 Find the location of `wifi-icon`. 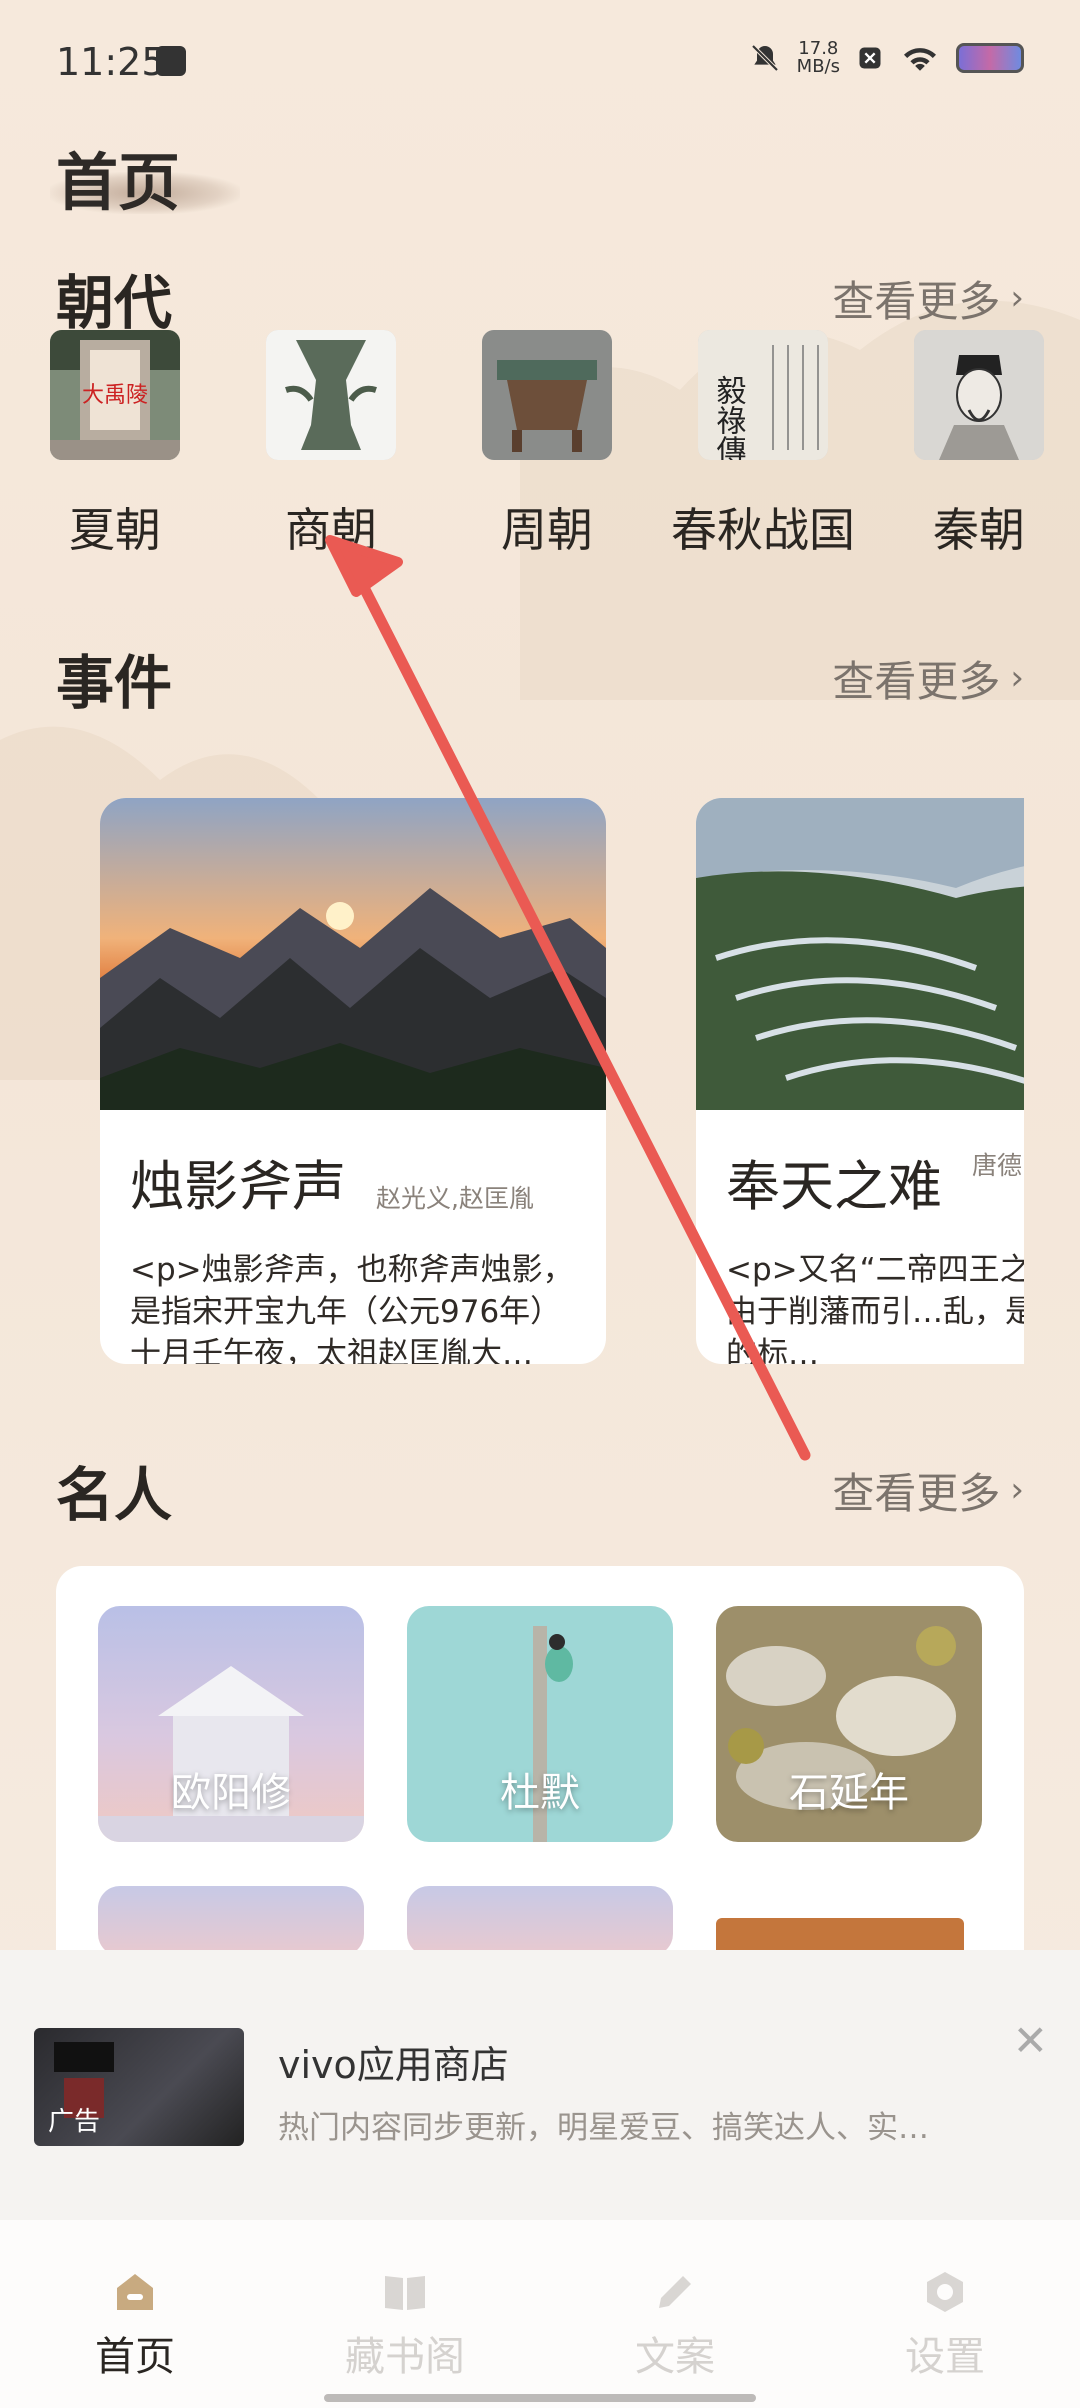

wifi-icon is located at coordinates (920, 59).